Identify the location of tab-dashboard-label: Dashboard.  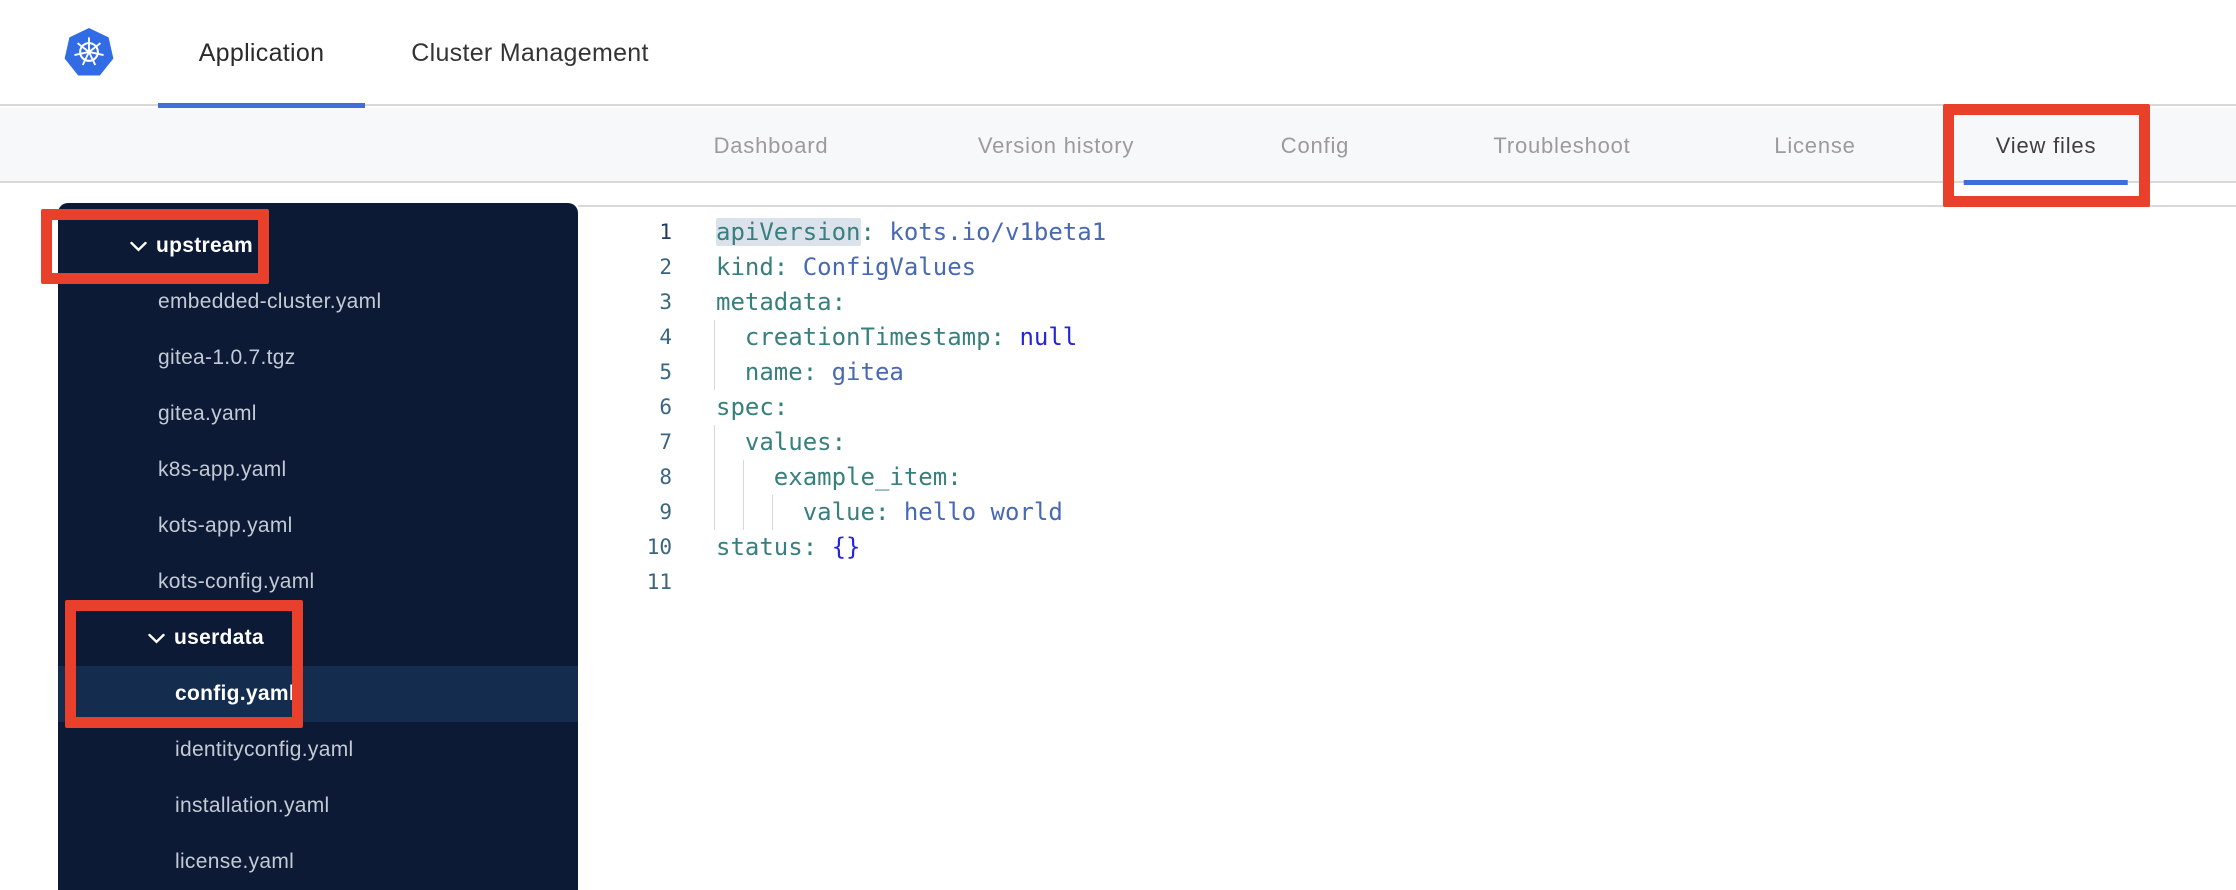
(771, 145).